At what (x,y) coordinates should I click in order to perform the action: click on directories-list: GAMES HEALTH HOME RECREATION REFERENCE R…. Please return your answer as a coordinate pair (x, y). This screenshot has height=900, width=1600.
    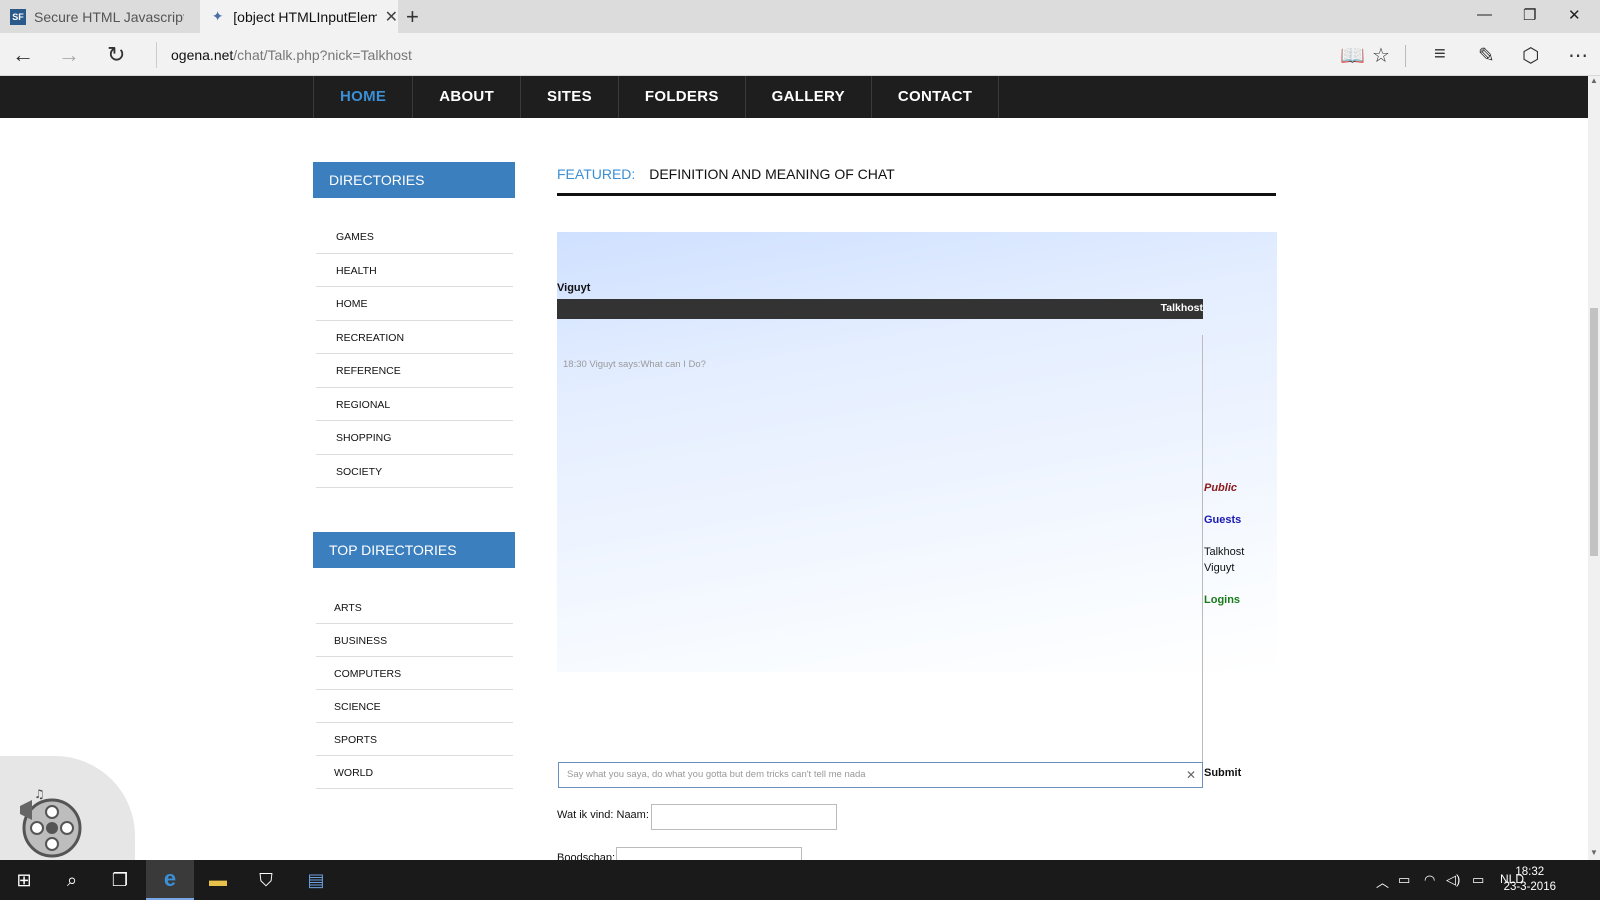
    Looking at the image, I should click on (414, 354).